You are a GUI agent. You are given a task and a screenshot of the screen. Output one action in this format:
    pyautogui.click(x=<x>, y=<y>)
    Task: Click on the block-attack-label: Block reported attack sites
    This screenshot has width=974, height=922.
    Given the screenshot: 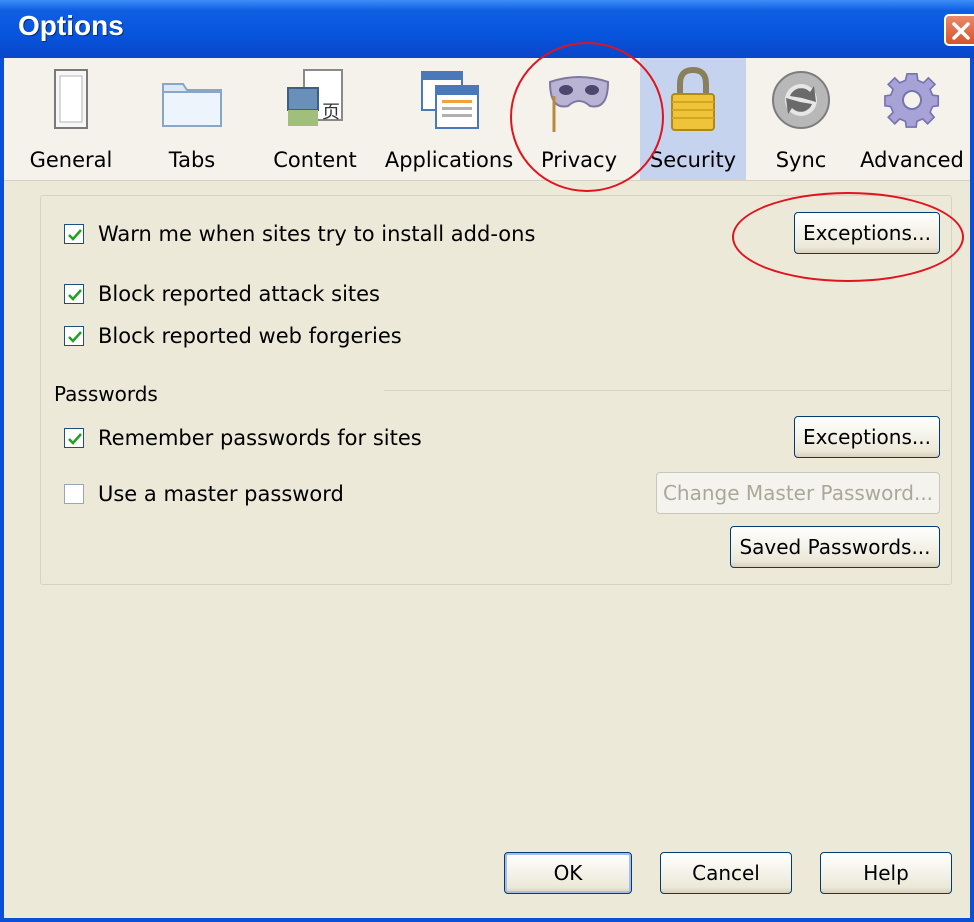 What is the action you would take?
    pyautogui.click(x=239, y=294)
    